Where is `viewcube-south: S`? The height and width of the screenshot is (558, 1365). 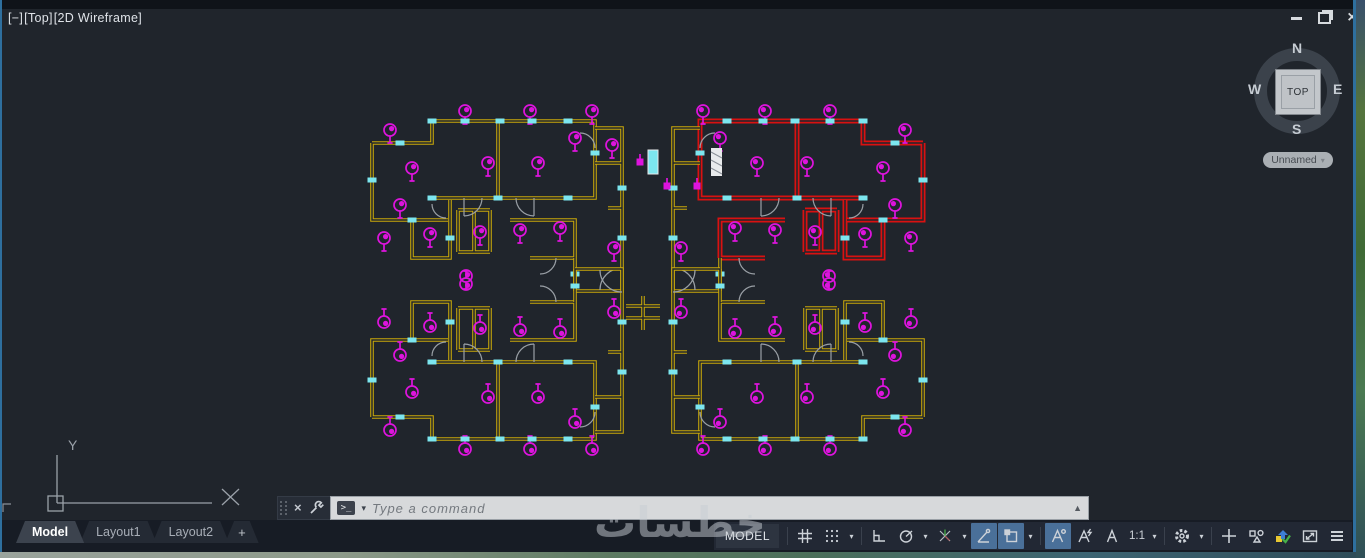
viewcube-south: S is located at coordinates (1296, 129).